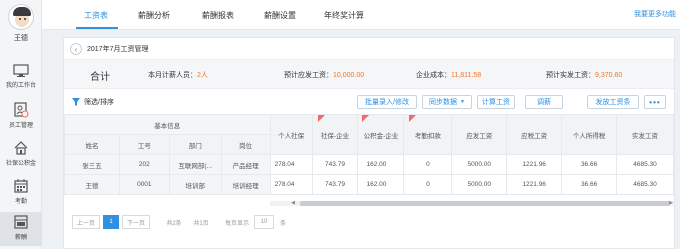 Image resolution: width=680 pixels, height=249 pixels. I want to click on pagination: 上一页 1 下一页 共2条 共1页 每页显示 10 条, so click(182, 222).